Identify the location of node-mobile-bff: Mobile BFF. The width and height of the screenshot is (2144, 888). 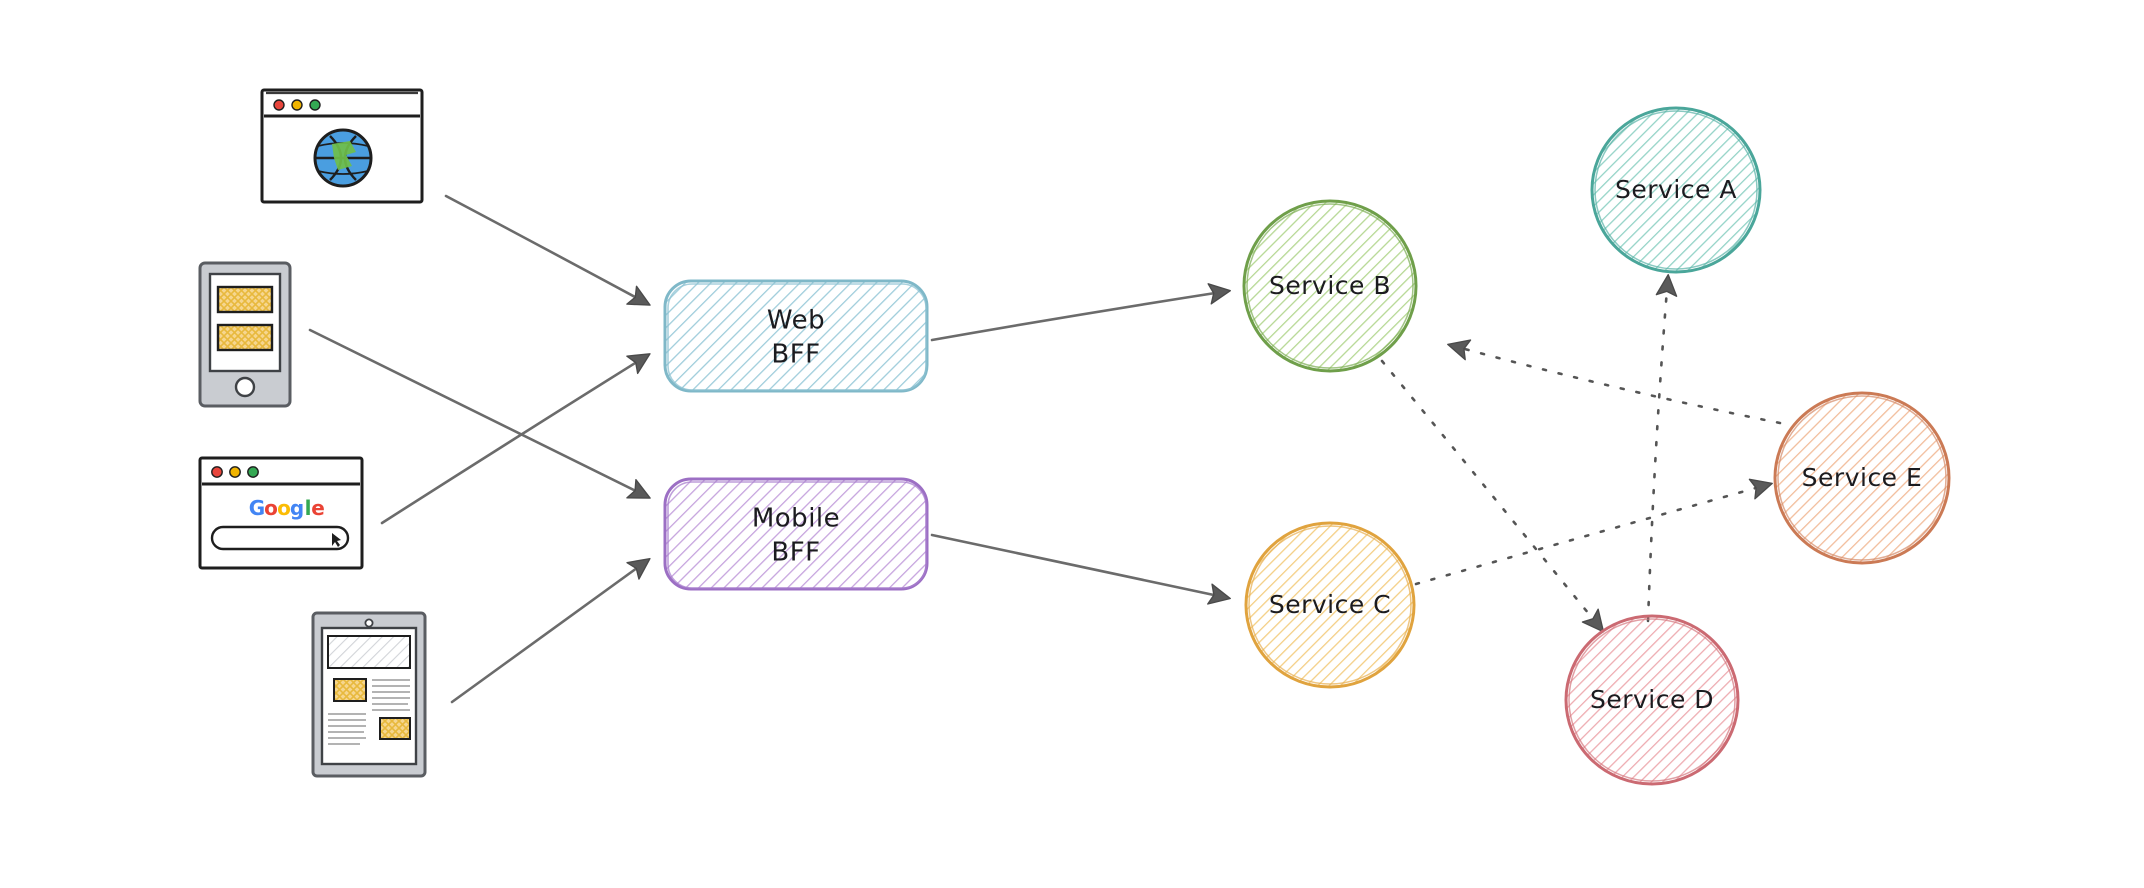
(796, 534).